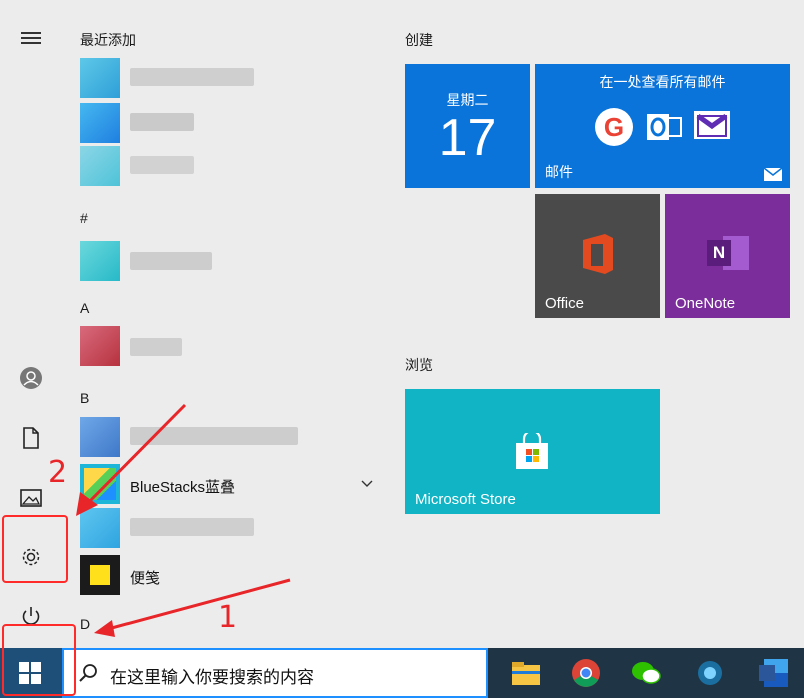 The height and width of the screenshot is (698, 804). Describe the element at coordinates (183, 520) in the screenshot. I see `annotation-arrows` at that location.